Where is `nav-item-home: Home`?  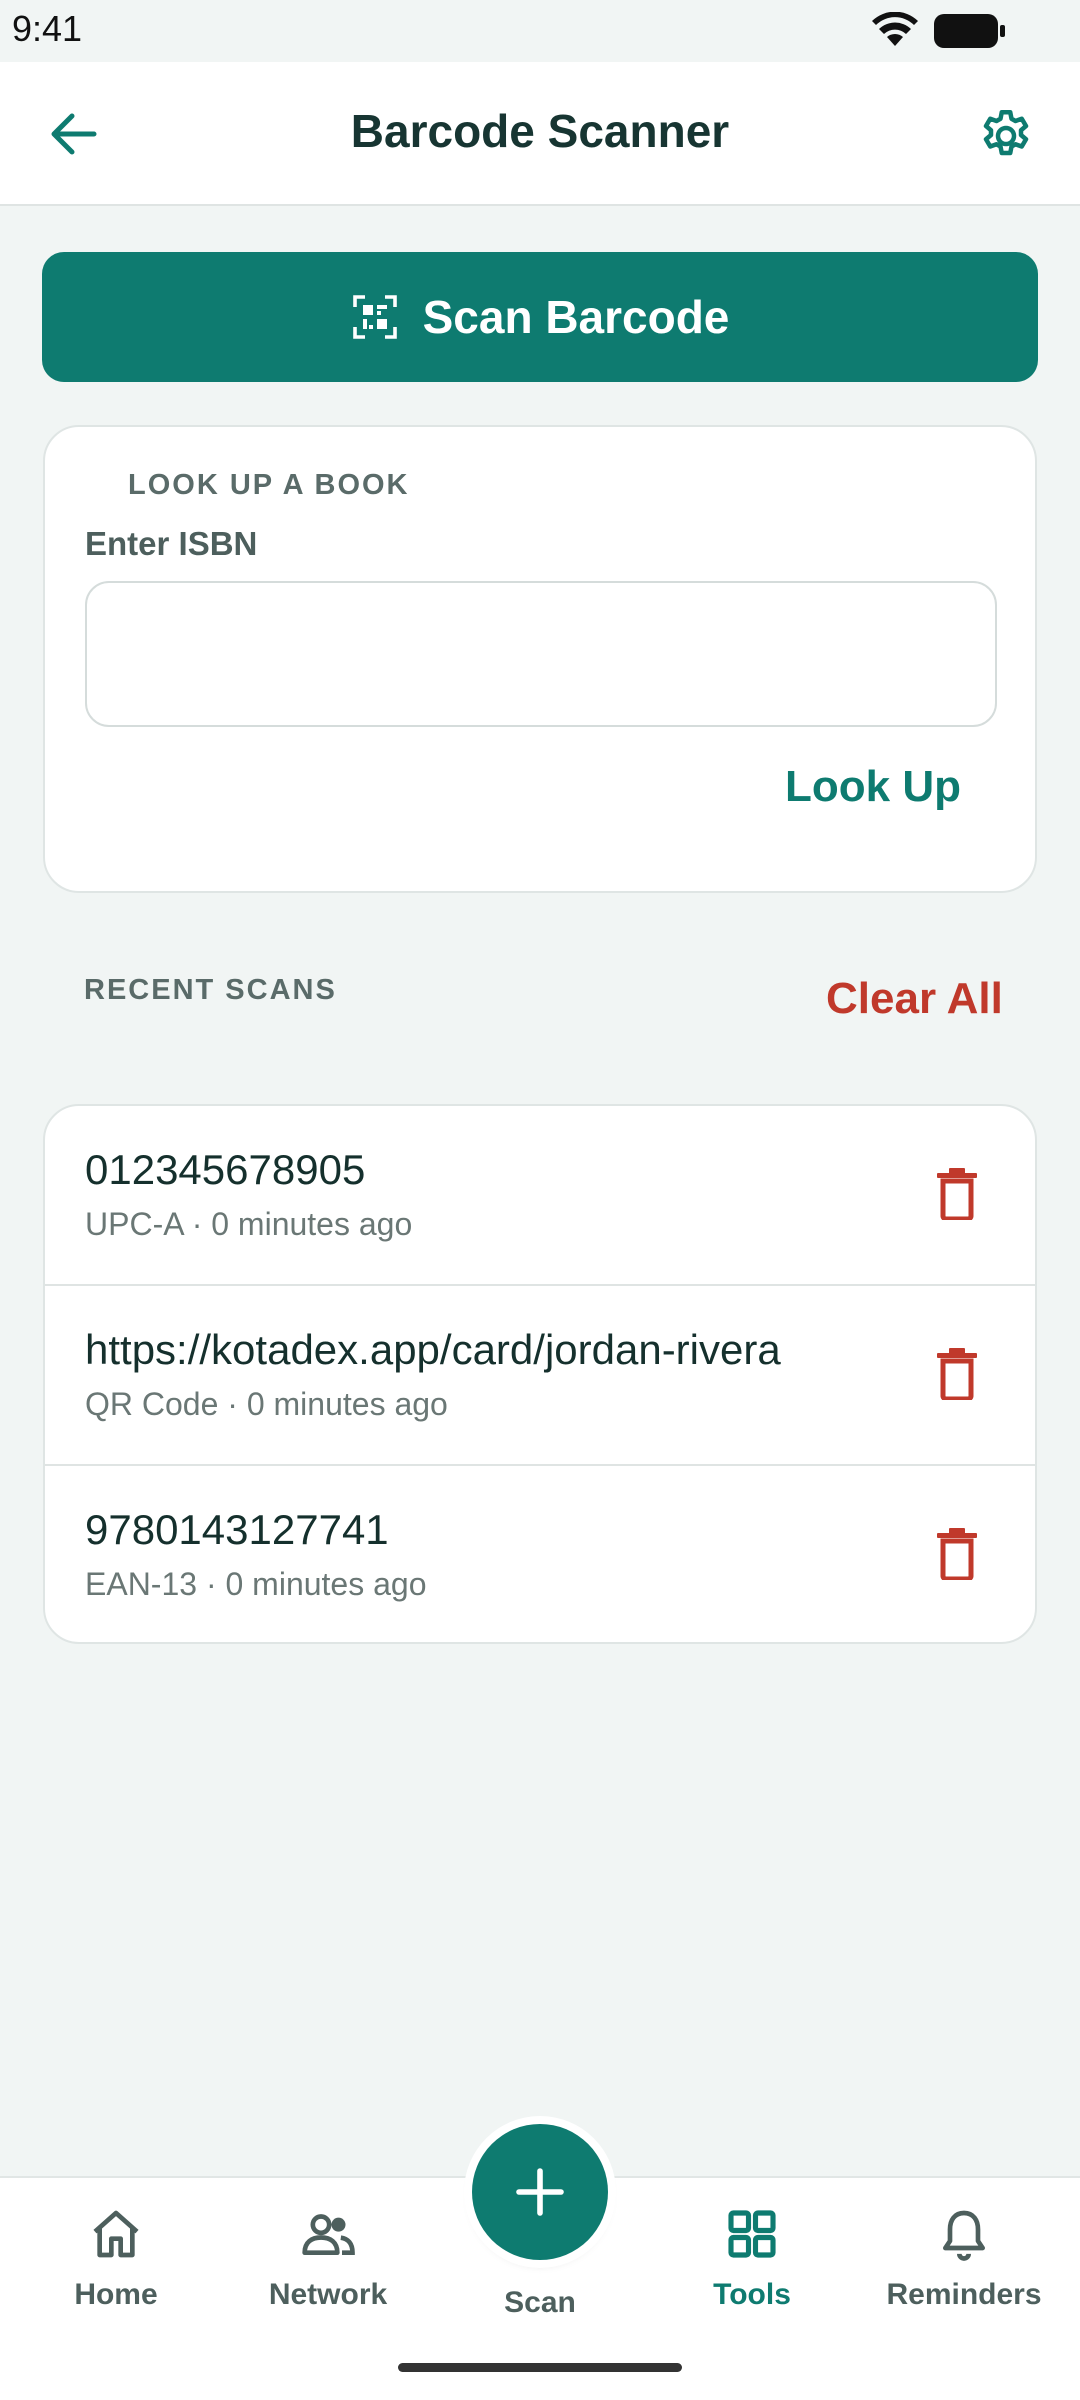 nav-item-home: Home is located at coordinates (116, 2259).